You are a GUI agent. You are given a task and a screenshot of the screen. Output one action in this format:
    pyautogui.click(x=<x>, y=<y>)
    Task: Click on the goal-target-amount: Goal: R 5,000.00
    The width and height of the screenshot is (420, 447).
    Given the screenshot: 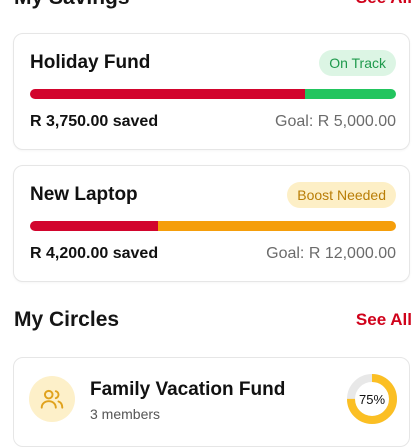 What is the action you would take?
    pyautogui.click(x=335, y=121)
    